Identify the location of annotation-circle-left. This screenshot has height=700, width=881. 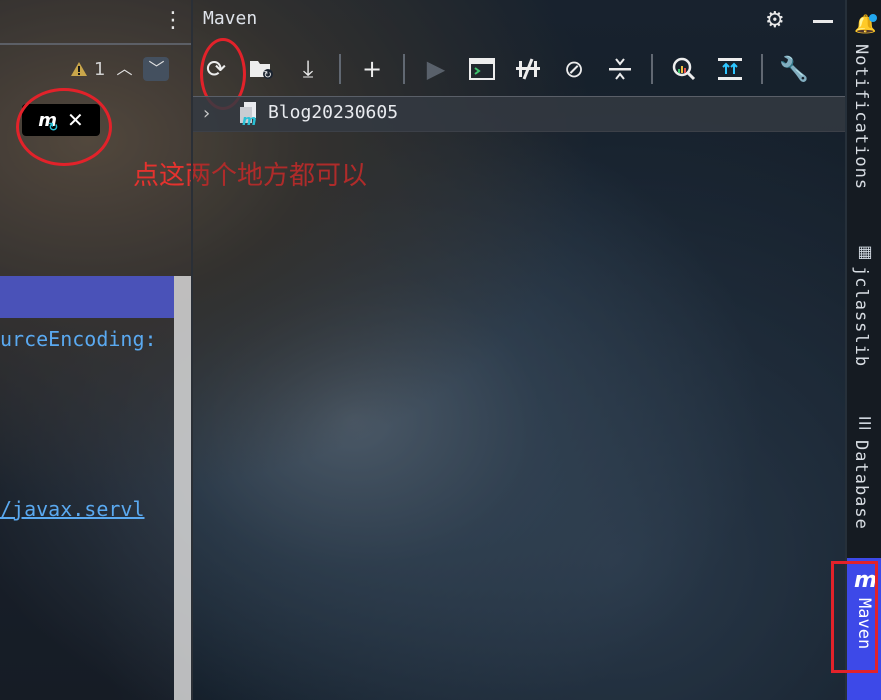
(64, 127).